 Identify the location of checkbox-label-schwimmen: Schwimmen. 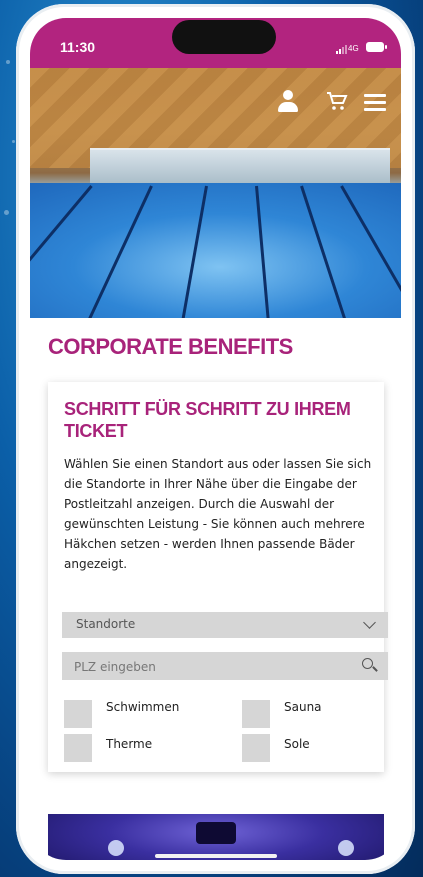
(143, 707).